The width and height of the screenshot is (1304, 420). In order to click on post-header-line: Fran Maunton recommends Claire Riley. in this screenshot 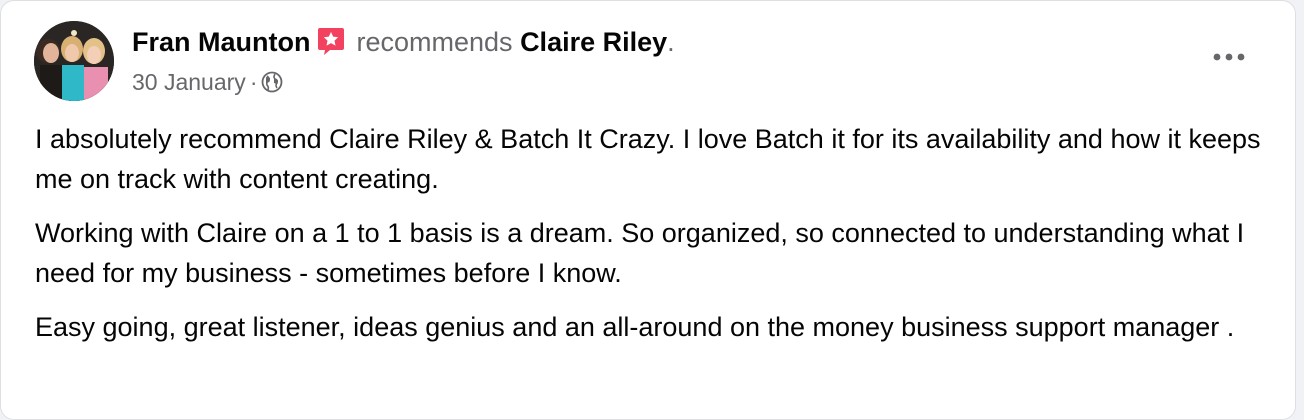, I will do `click(403, 42)`.